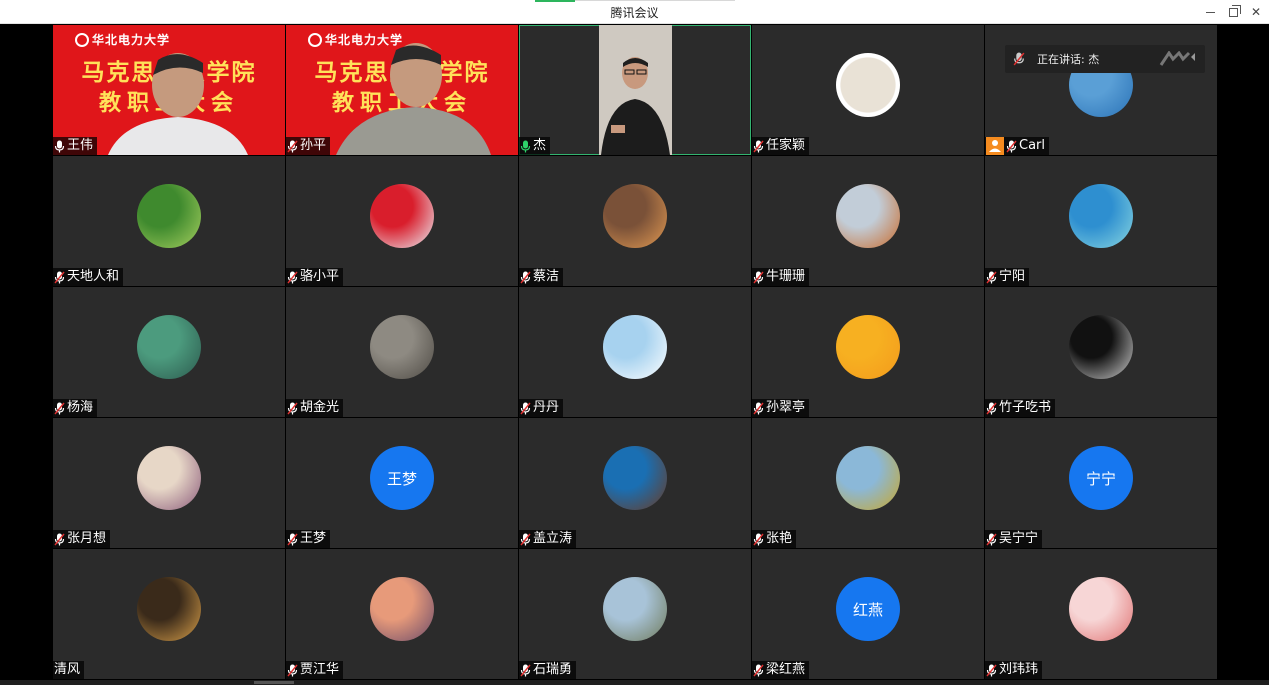  I want to click on participant-tile: 贾江华, so click(402, 614).